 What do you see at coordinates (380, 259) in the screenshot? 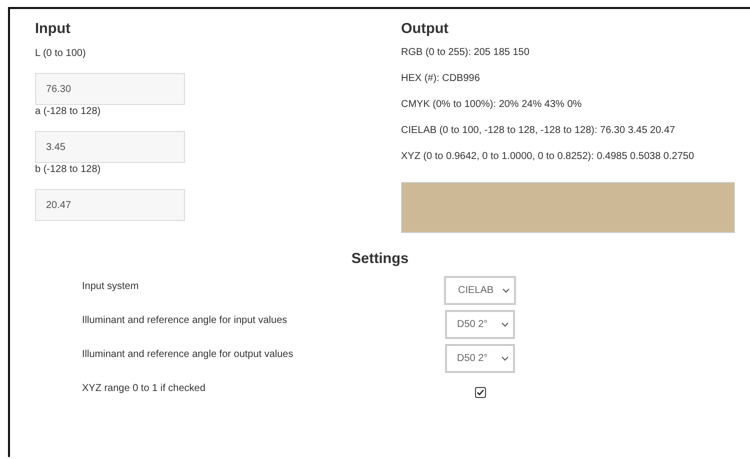
I see `section-title: Settings` at bounding box center [380, 259].